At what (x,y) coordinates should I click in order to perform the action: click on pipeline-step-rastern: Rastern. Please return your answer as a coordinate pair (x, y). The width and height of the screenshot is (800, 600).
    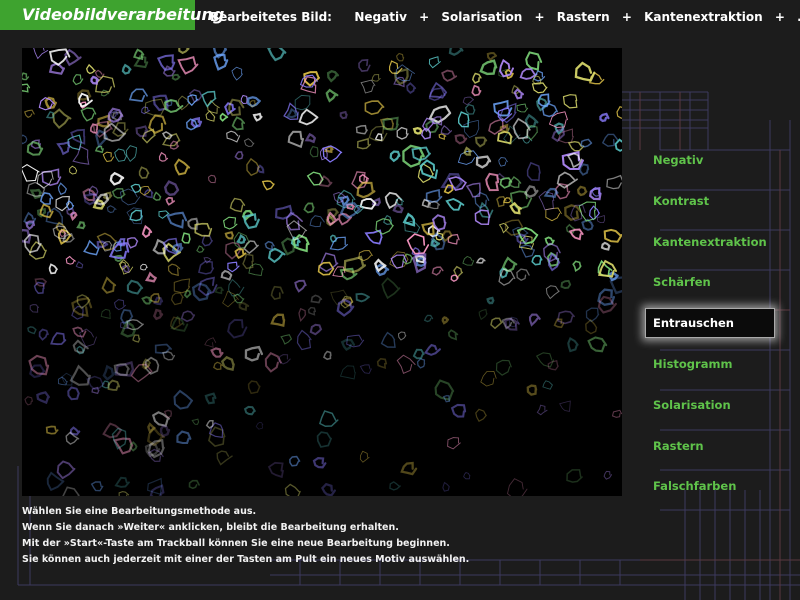
    Looking at the image, I should click on (583, 17).